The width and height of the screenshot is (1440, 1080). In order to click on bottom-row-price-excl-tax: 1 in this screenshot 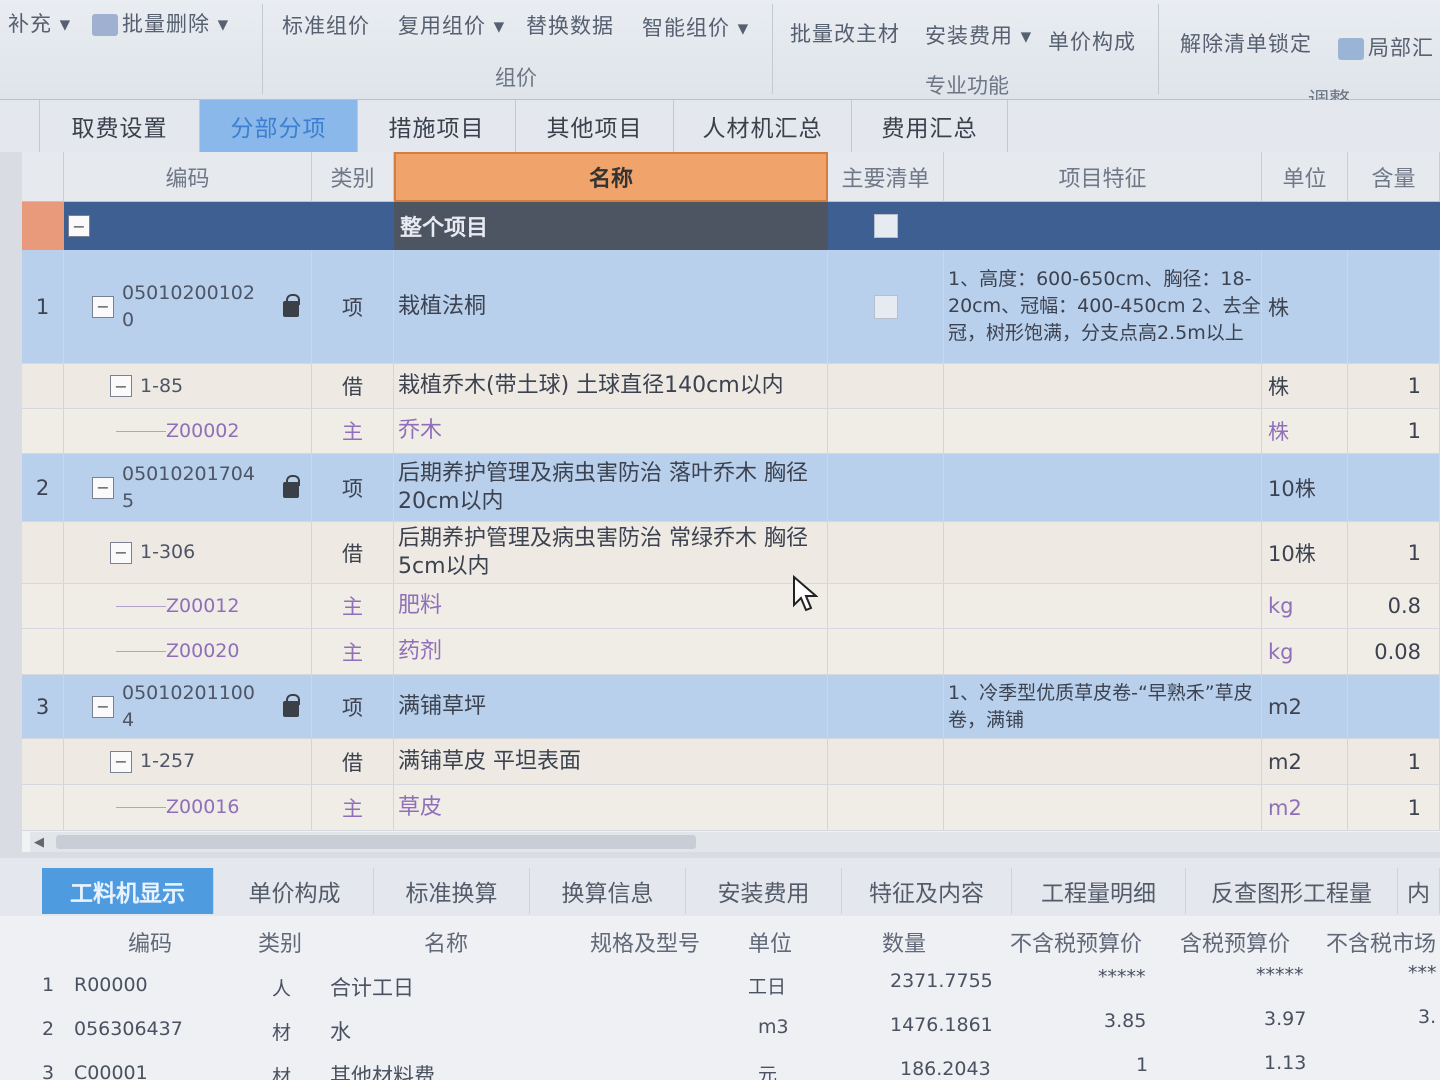, I will do `click(1142, 1065)`.